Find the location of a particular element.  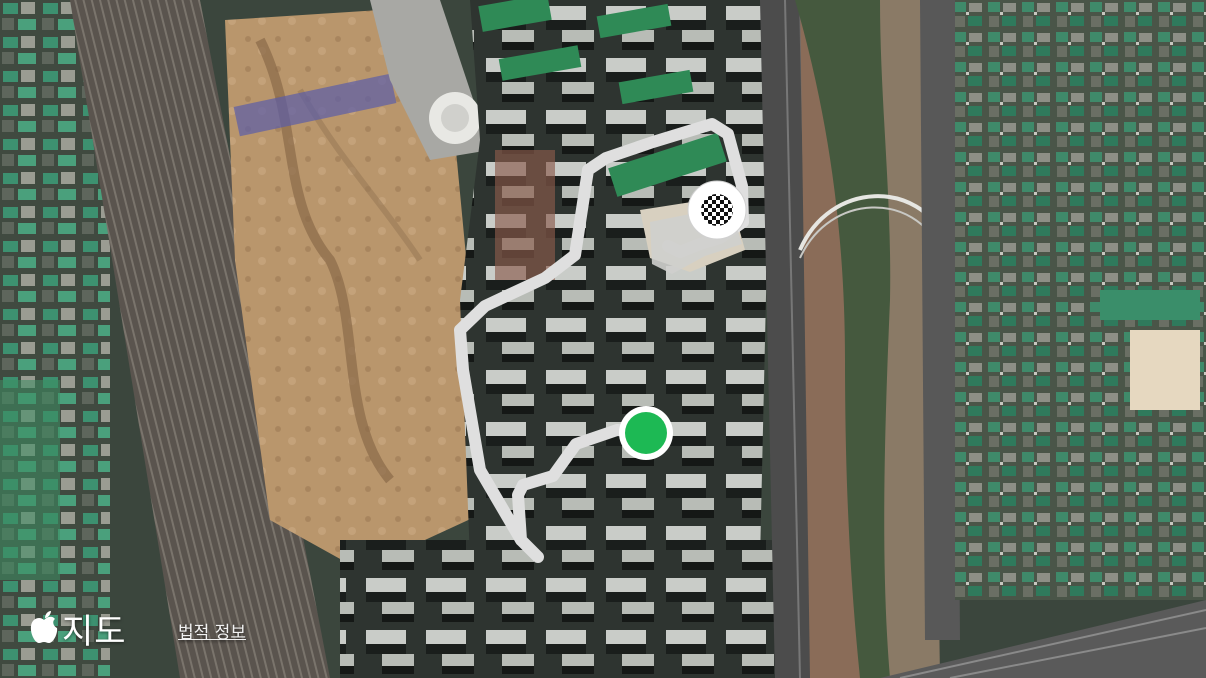

legal-info-link: 법적 정보 is located at coordinates (212, 630).